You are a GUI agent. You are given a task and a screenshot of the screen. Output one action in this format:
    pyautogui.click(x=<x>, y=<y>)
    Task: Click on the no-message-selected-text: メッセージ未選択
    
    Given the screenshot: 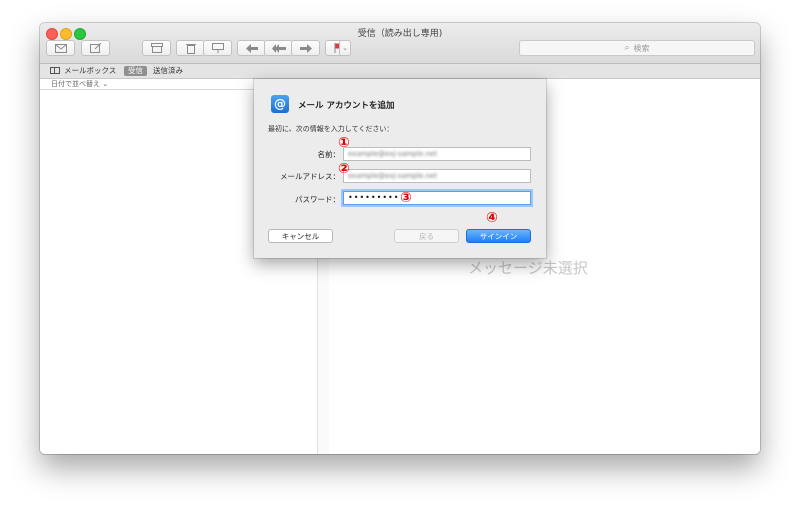 What is the action you would take?
    pyautogui.click(x=528, y=268)
    